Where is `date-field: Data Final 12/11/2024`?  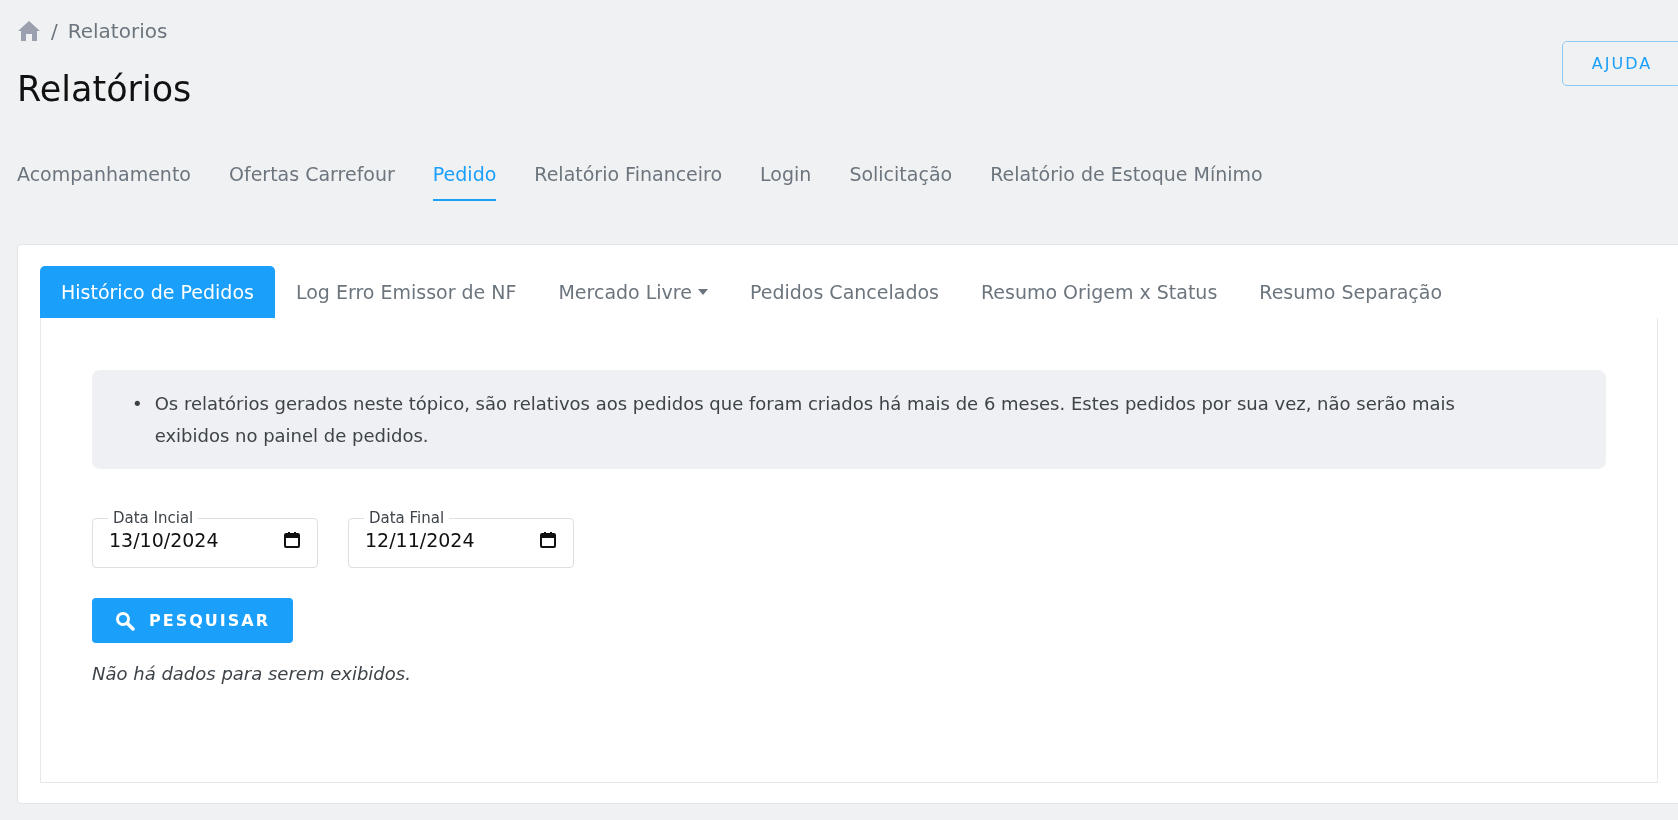
date-field: Data Final 12/11/2024 is located at coordinates (461, 538).